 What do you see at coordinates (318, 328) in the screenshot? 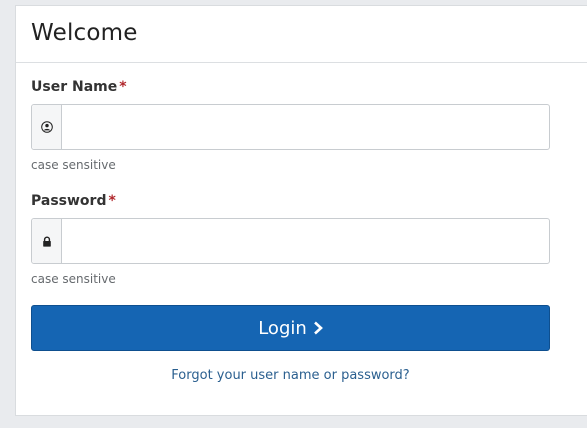
I see `chevron-right-icon` at bounding box center [318, 328].